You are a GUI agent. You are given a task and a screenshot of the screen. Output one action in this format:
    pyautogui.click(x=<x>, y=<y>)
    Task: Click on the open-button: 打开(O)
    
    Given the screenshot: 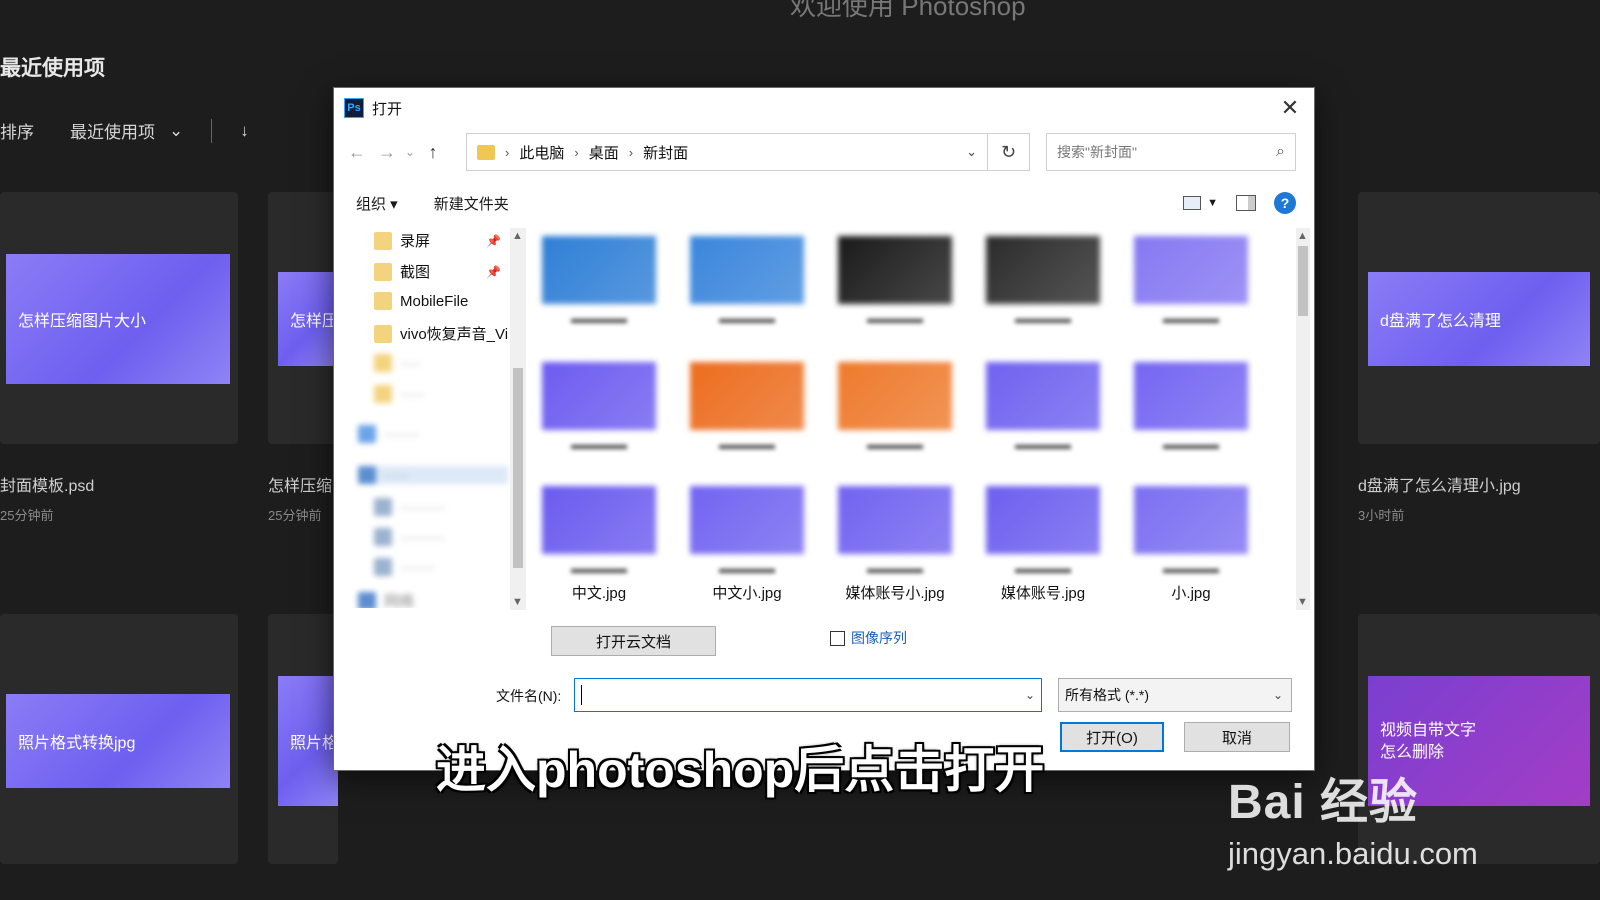 What is the action you would take?
    pyautogui.click(x=1112, y=737)
    